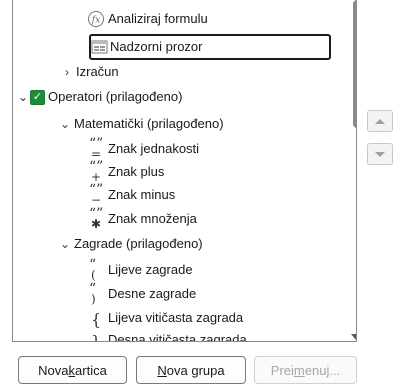  I want to click on tree-item-label: Znak minus, so click(142, 194).